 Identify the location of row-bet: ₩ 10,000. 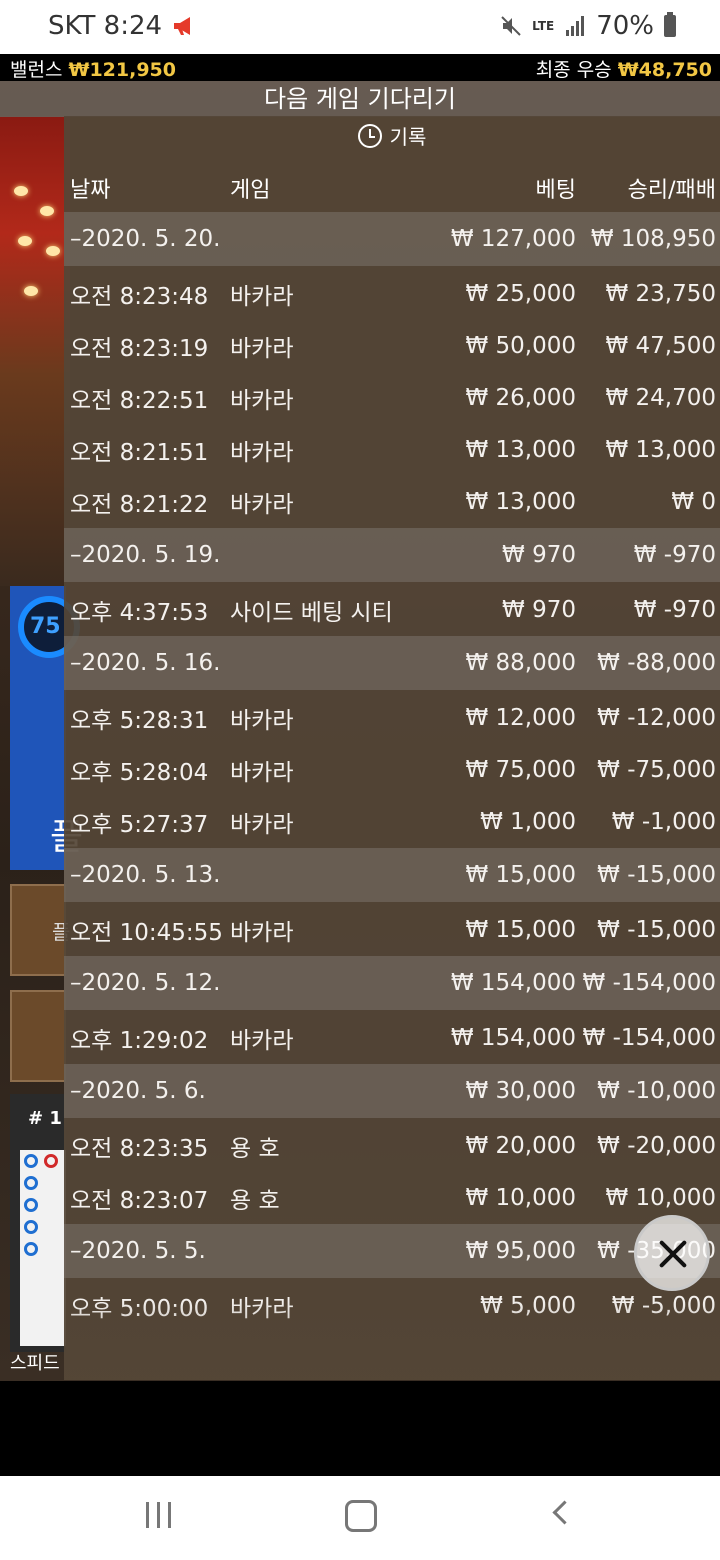
(520, 1198).